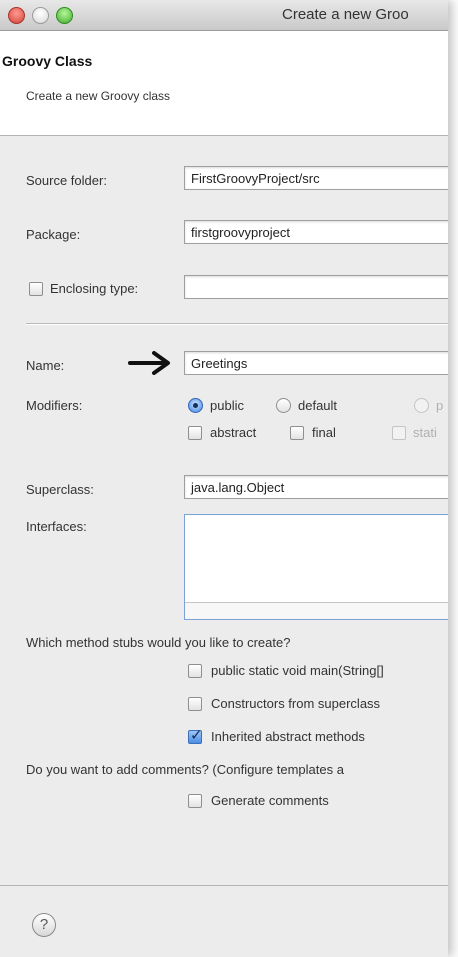 The width and height of the screenshot is (458, 957). I want to click on wizard-header: Groovy Class Create a new Groovy class, so click(224, 83).